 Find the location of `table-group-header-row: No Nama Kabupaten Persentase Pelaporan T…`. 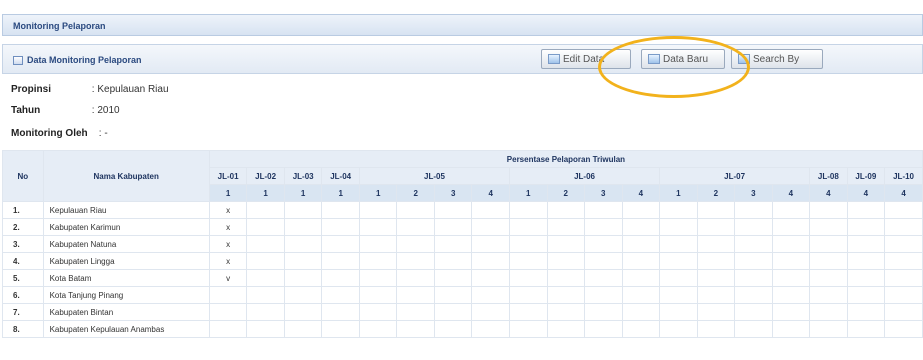

table-group-header-row: No Nama Kabupaten Persentase Pelaporan T… is located at coordinates (462, 176).